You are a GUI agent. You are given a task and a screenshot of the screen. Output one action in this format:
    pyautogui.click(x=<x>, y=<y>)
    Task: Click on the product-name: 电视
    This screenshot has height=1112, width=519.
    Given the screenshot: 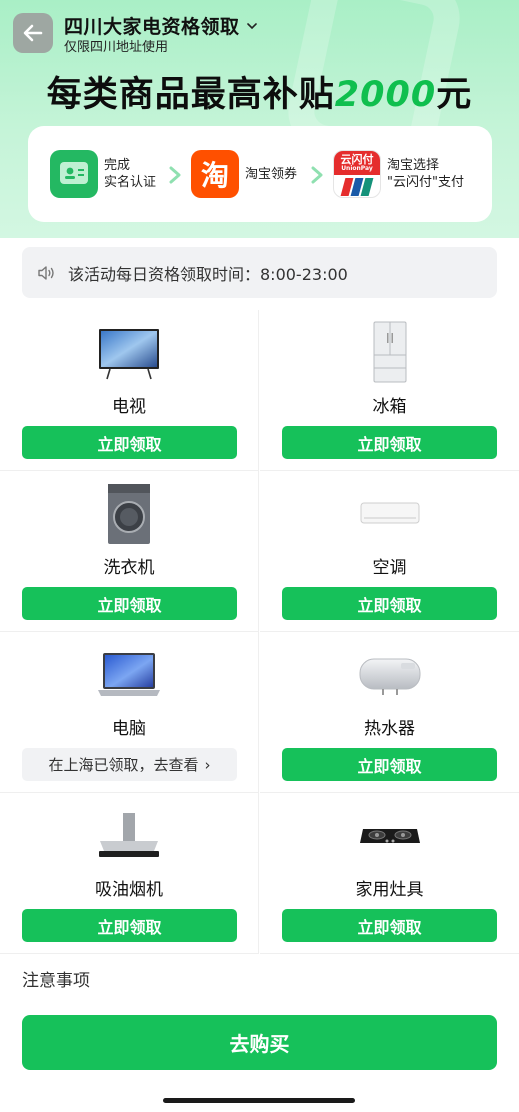 What is the action you would take?
    pyautogui.click(x=129, y=407)
    